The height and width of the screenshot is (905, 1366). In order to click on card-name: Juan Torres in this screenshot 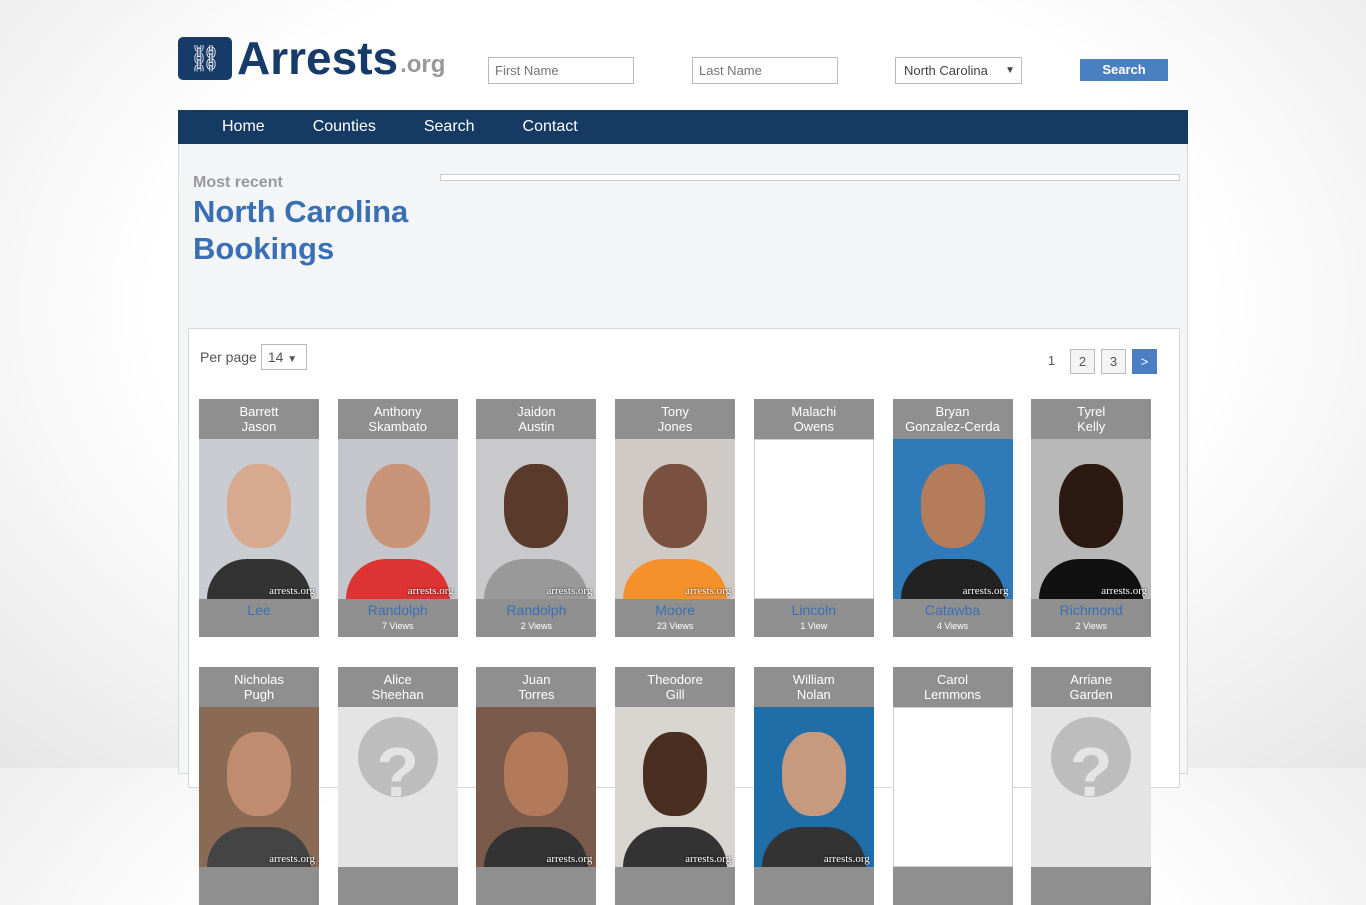, I will do `click(536, 687)`.